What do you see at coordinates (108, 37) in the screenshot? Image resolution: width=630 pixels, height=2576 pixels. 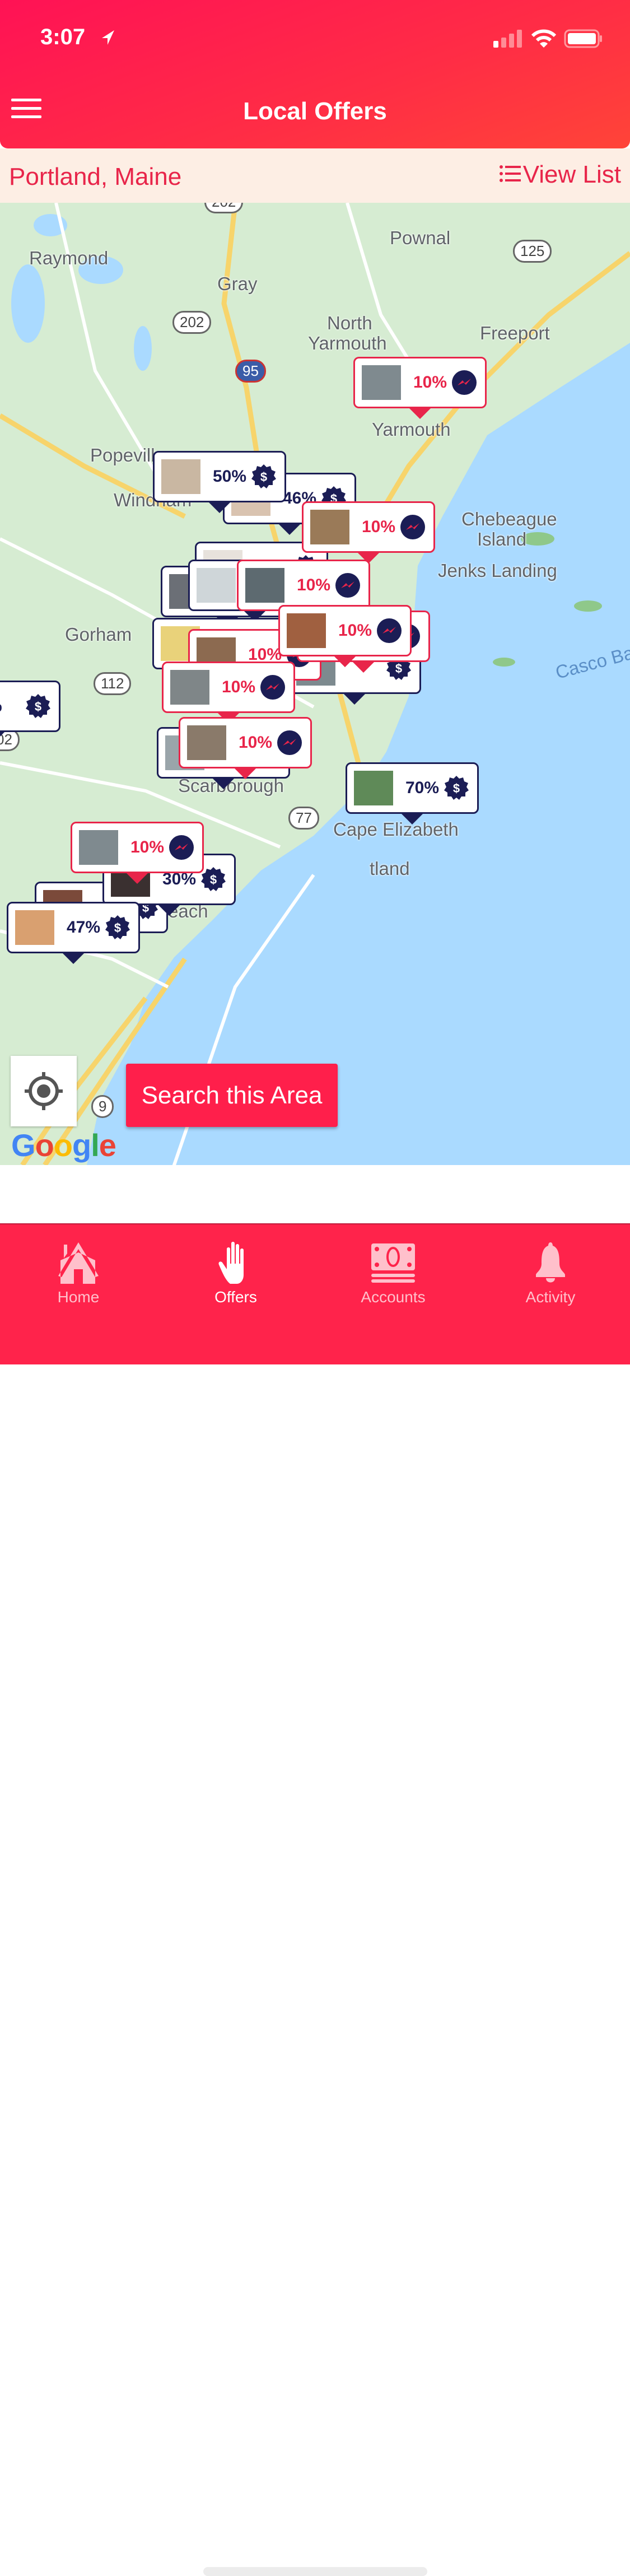 I see `location-arrow-icon` at bounding box center [108, 37].